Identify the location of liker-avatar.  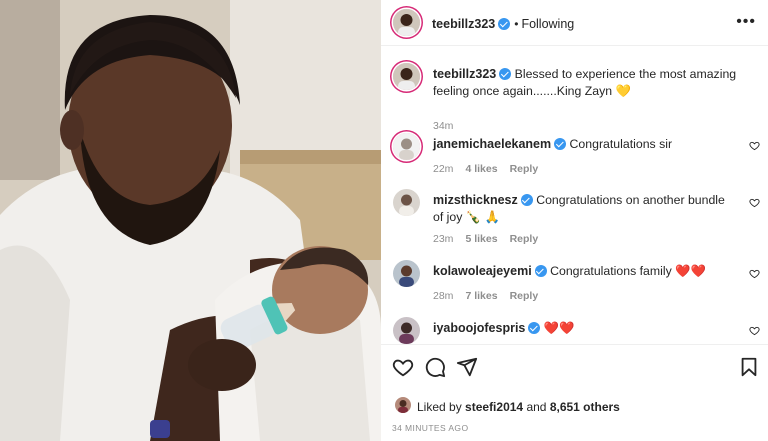
(403, 405).